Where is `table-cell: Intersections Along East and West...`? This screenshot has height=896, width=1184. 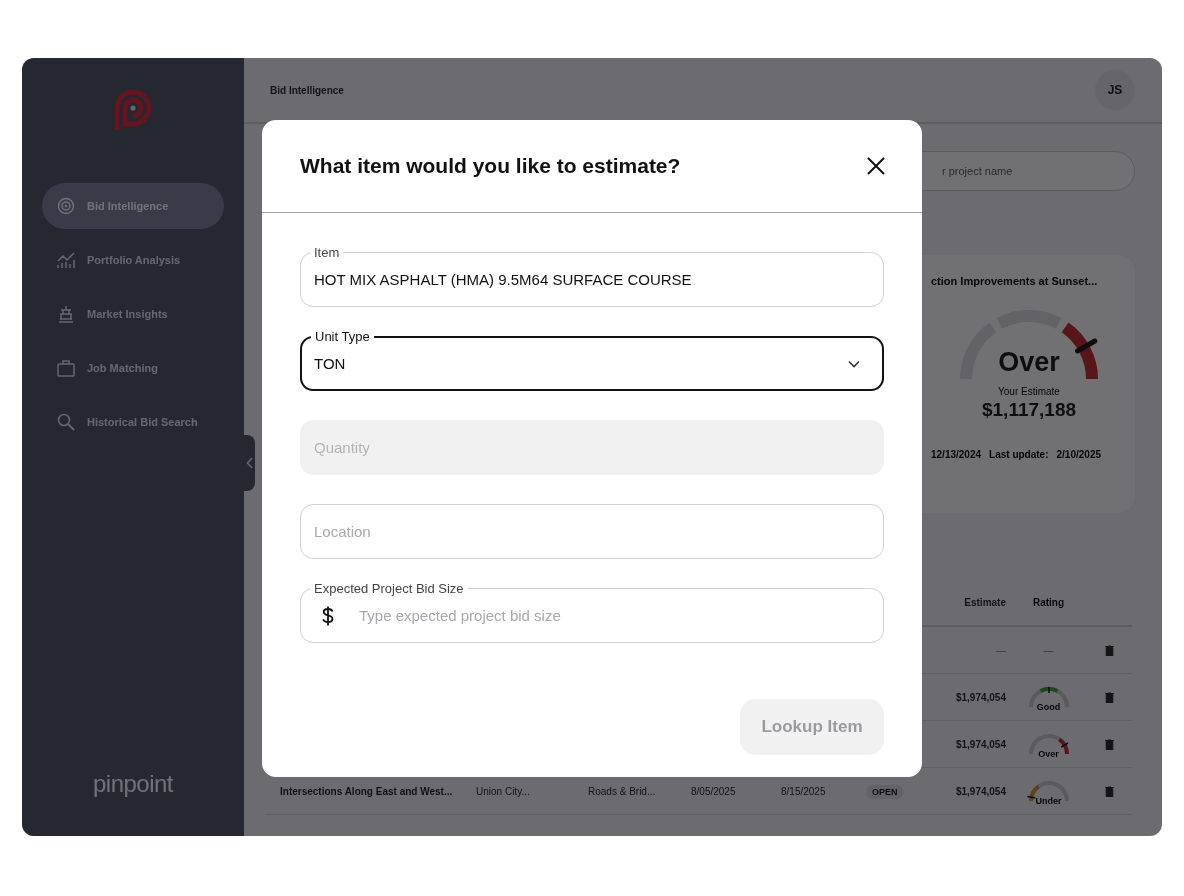 table-cell: Intersections Along East and West... is located at coordinates (366, 791).